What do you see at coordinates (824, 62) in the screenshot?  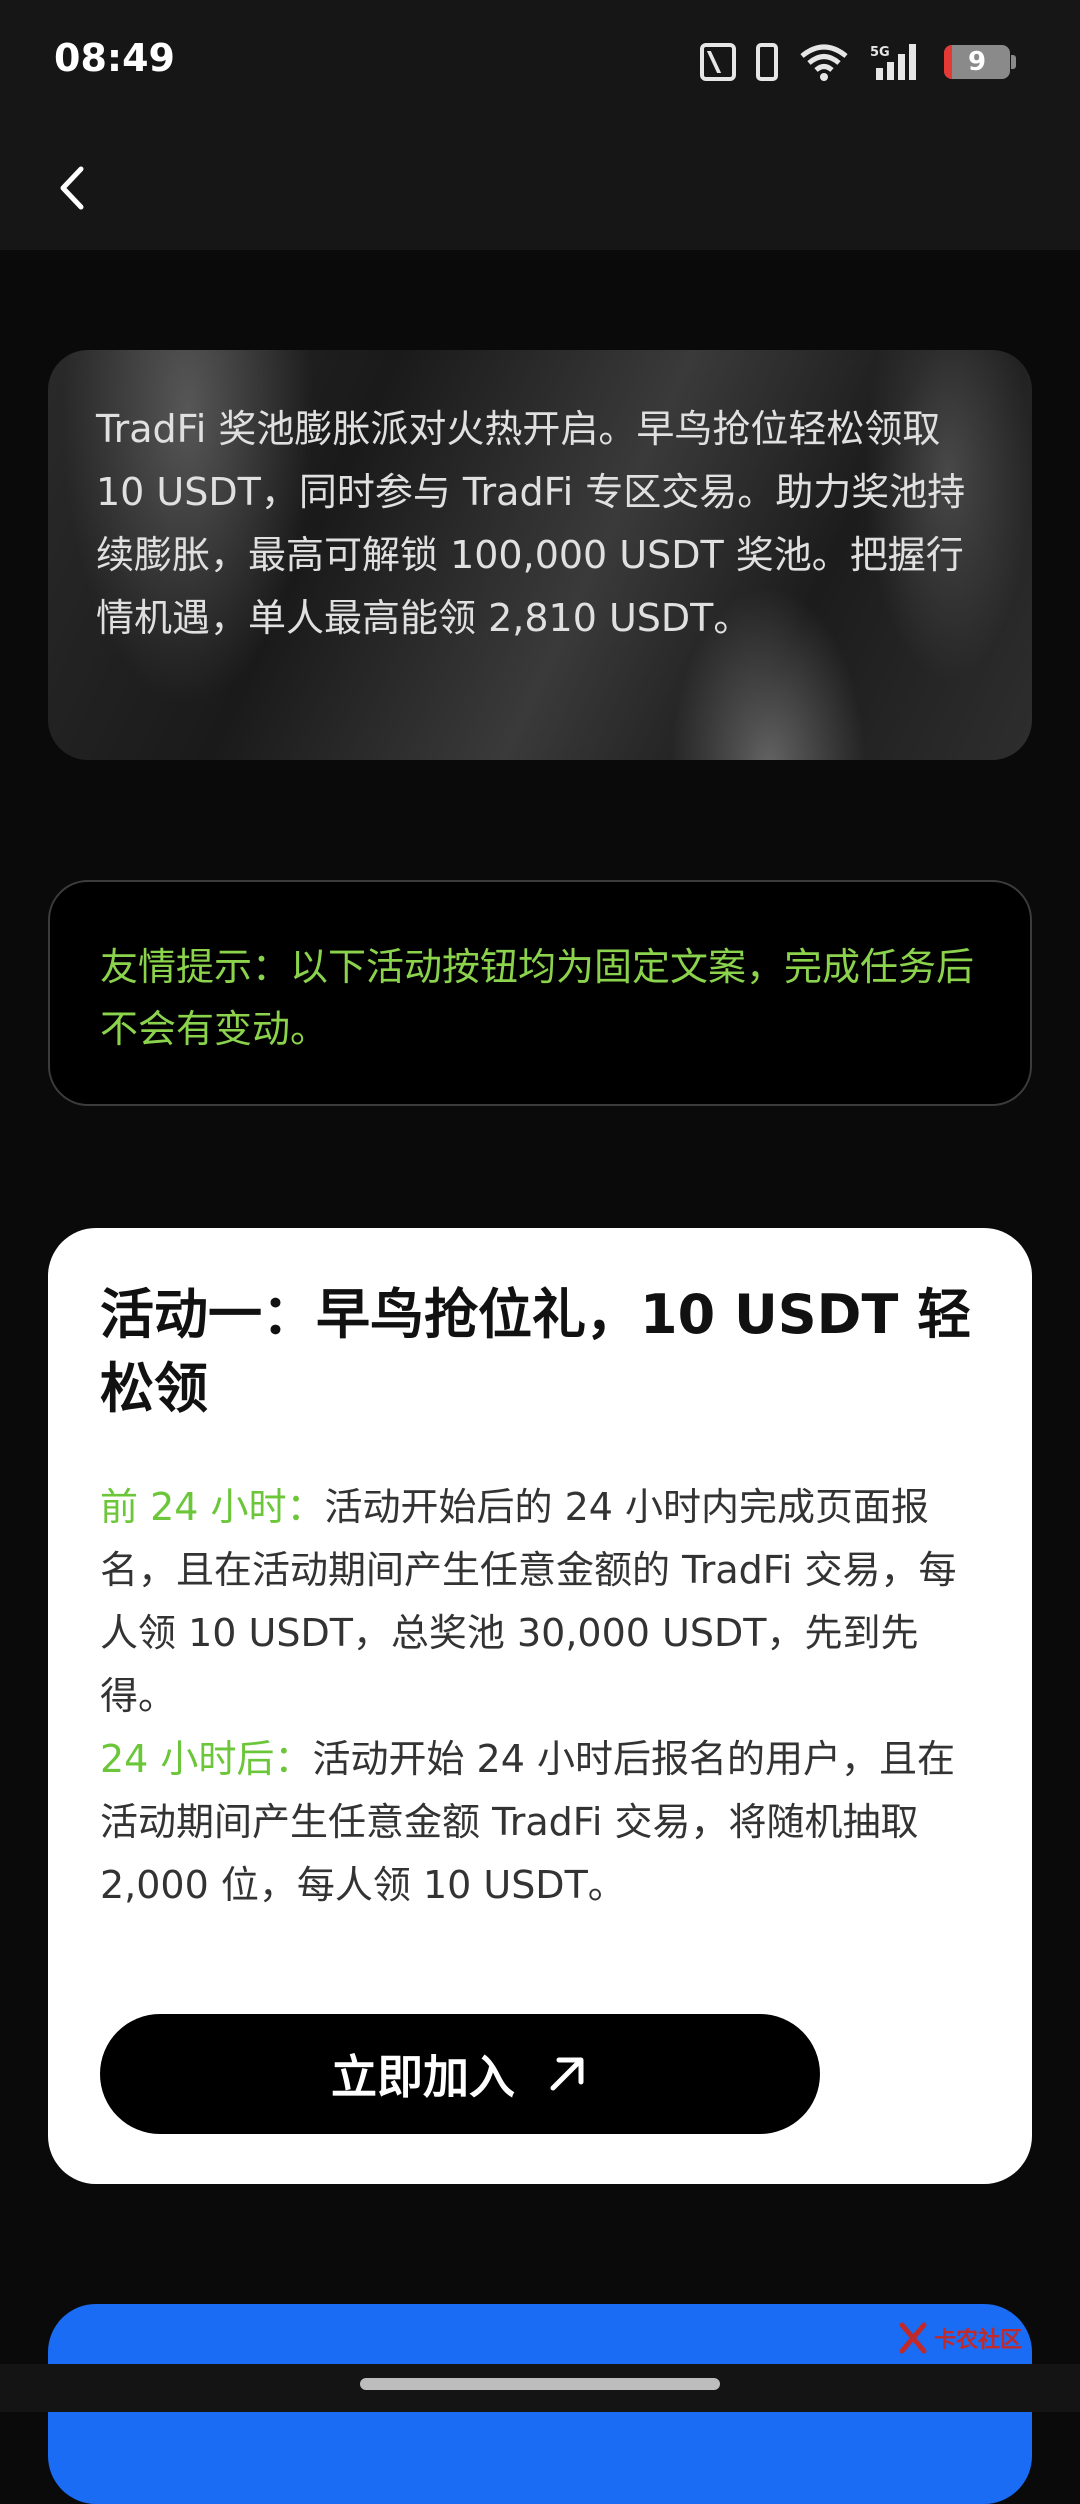 I see `wifi-icon` at bounding box center [824, 62].